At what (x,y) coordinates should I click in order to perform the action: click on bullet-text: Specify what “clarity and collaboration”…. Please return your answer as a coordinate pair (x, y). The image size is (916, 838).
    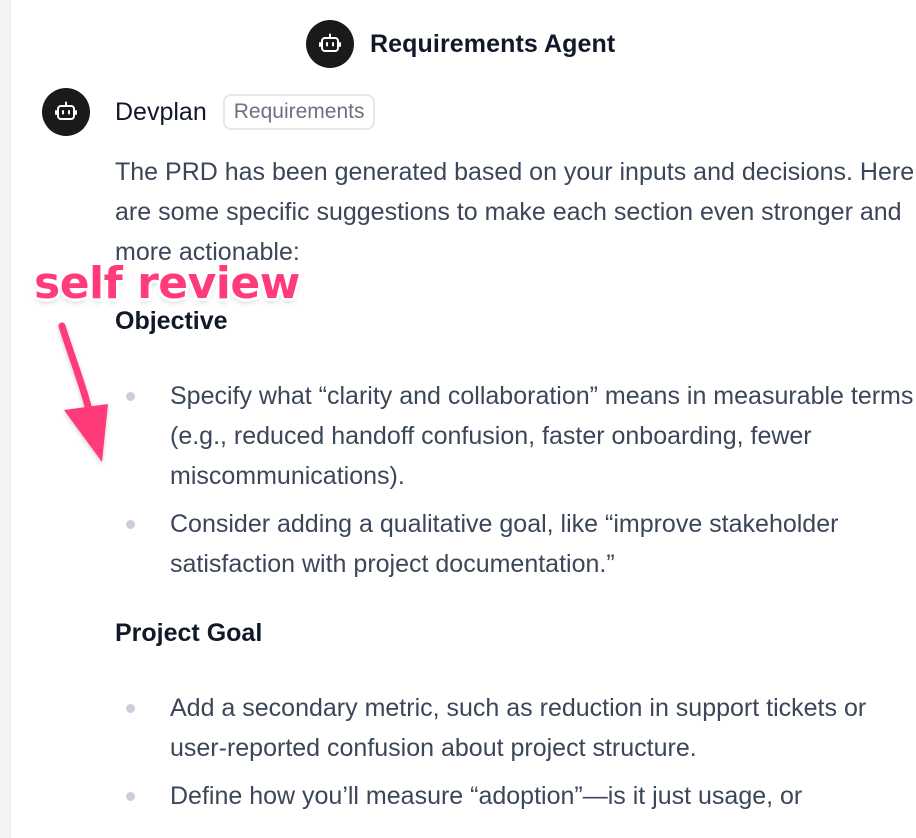
    Looking at the image, I should click on (542, 436).